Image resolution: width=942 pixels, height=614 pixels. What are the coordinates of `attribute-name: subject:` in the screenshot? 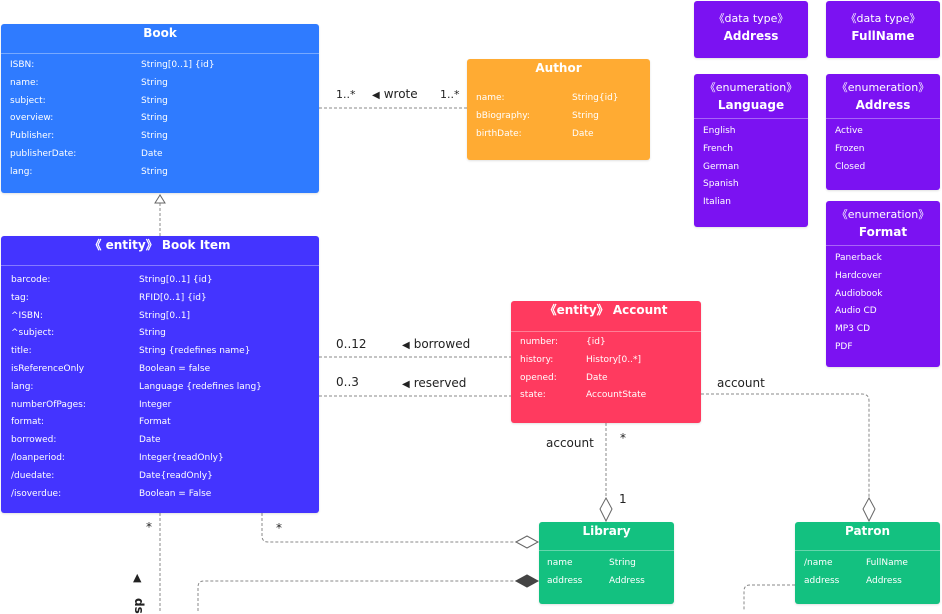 It's located at (28, 100).